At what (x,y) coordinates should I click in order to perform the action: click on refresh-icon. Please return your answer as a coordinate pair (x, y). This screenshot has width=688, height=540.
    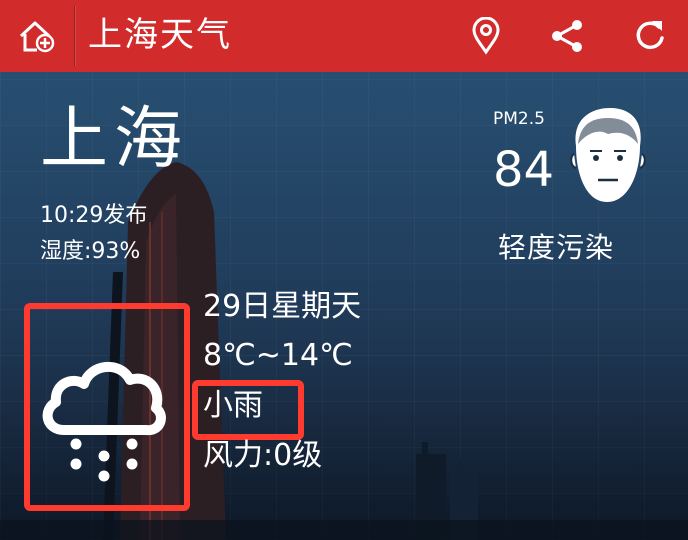
    Looking at the image, I should click on (650, 35).